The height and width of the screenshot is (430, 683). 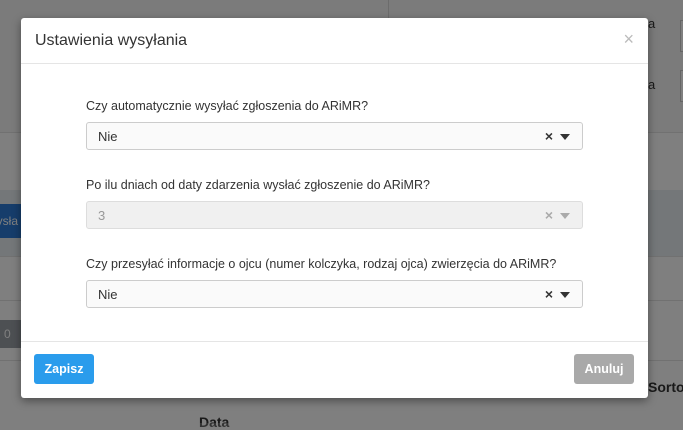 What do you see at coordinates (604, 369) in the screenshot?
I see `cancel-button: Anuluj` at bounding box center [604, 369].